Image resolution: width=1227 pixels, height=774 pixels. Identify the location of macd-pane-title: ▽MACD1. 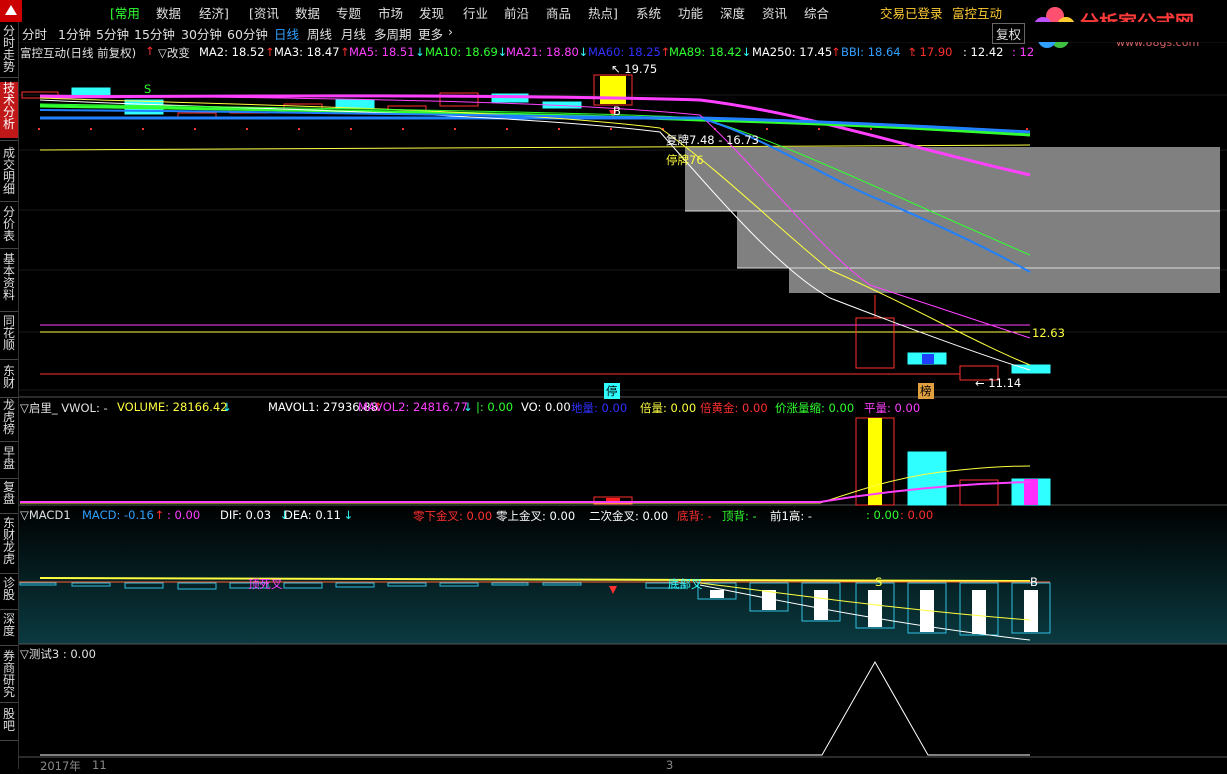
(45, 515).